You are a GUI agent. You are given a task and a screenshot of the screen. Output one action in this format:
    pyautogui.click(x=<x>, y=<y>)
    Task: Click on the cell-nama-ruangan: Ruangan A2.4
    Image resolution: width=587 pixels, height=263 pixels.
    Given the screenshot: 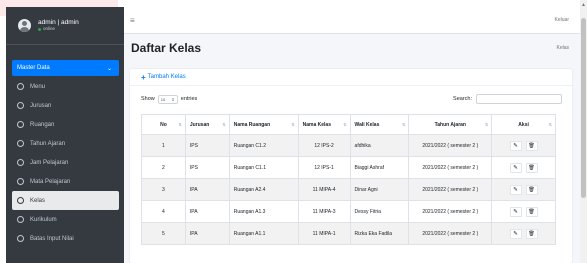 What is the action you would take?
    pyautogui.click(x=263, y=189)
    